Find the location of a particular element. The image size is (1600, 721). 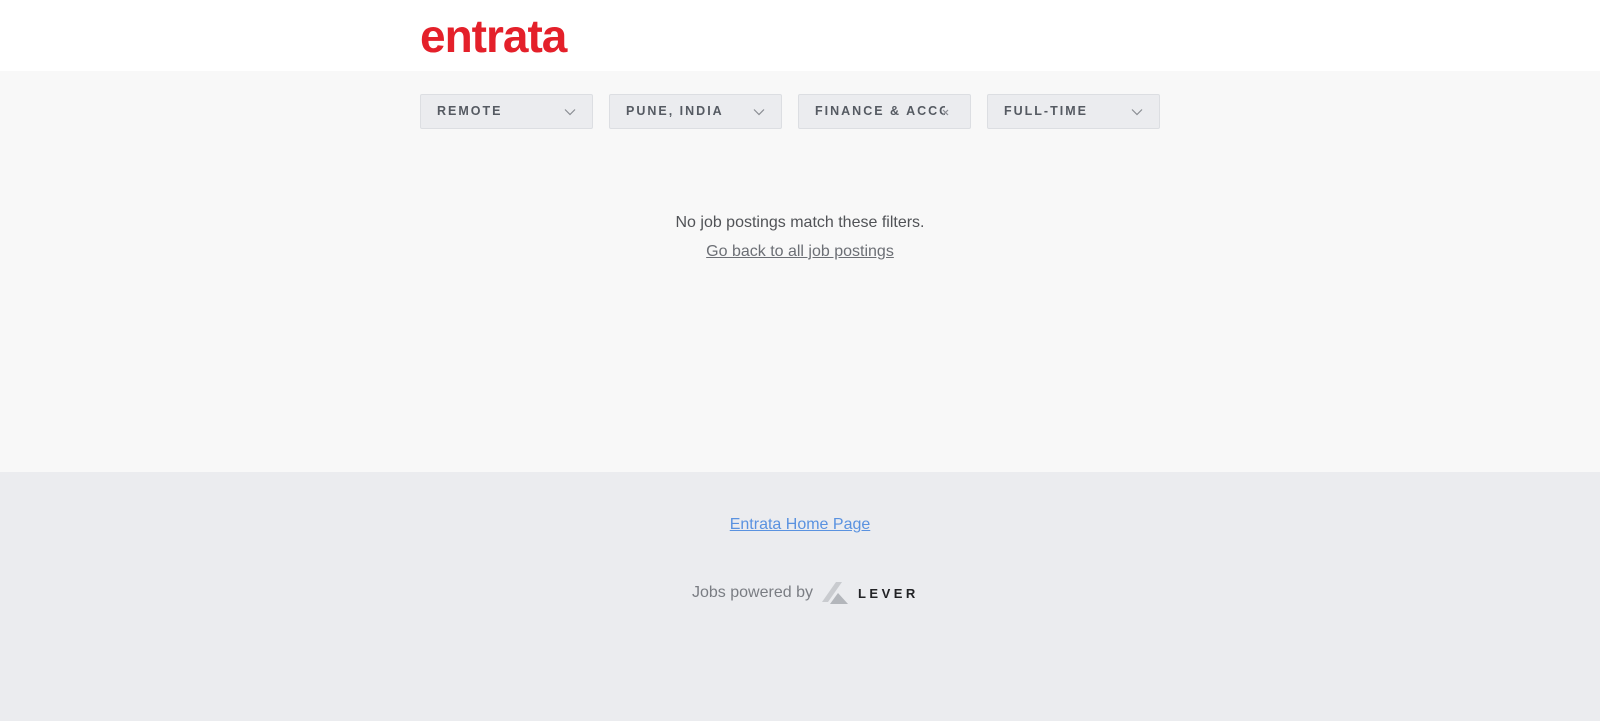

filter-commitment: FULL-TIME is located at coordinates (1073, 111).